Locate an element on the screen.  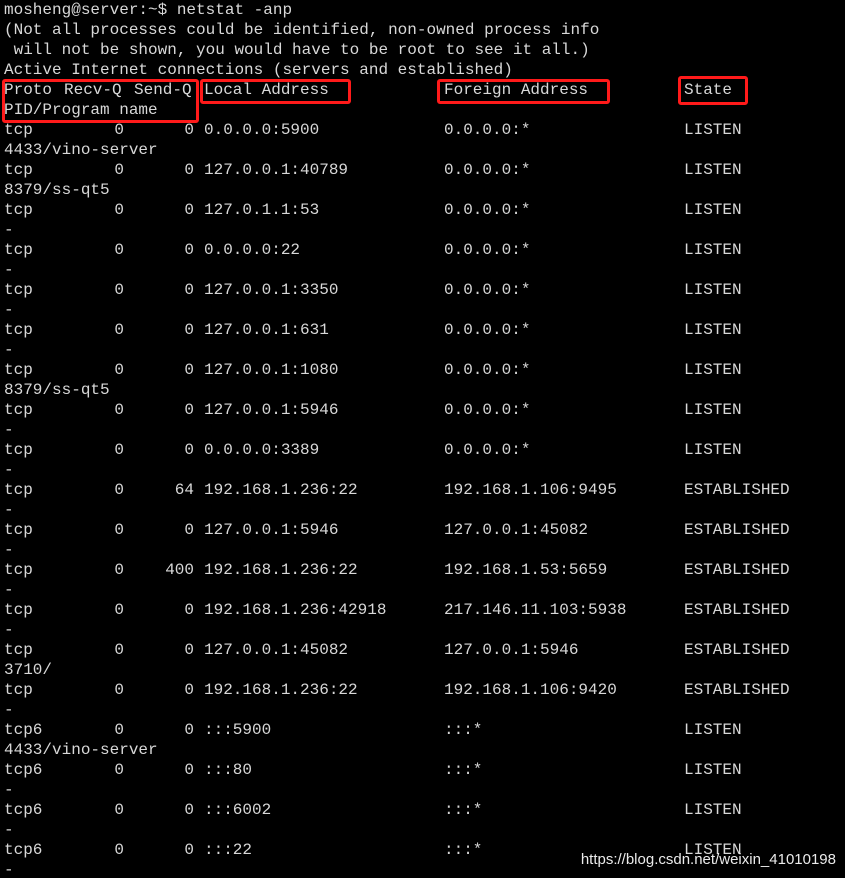
cell-local-address: 127.0.1.1:53 is located at coordinates (262, 210).